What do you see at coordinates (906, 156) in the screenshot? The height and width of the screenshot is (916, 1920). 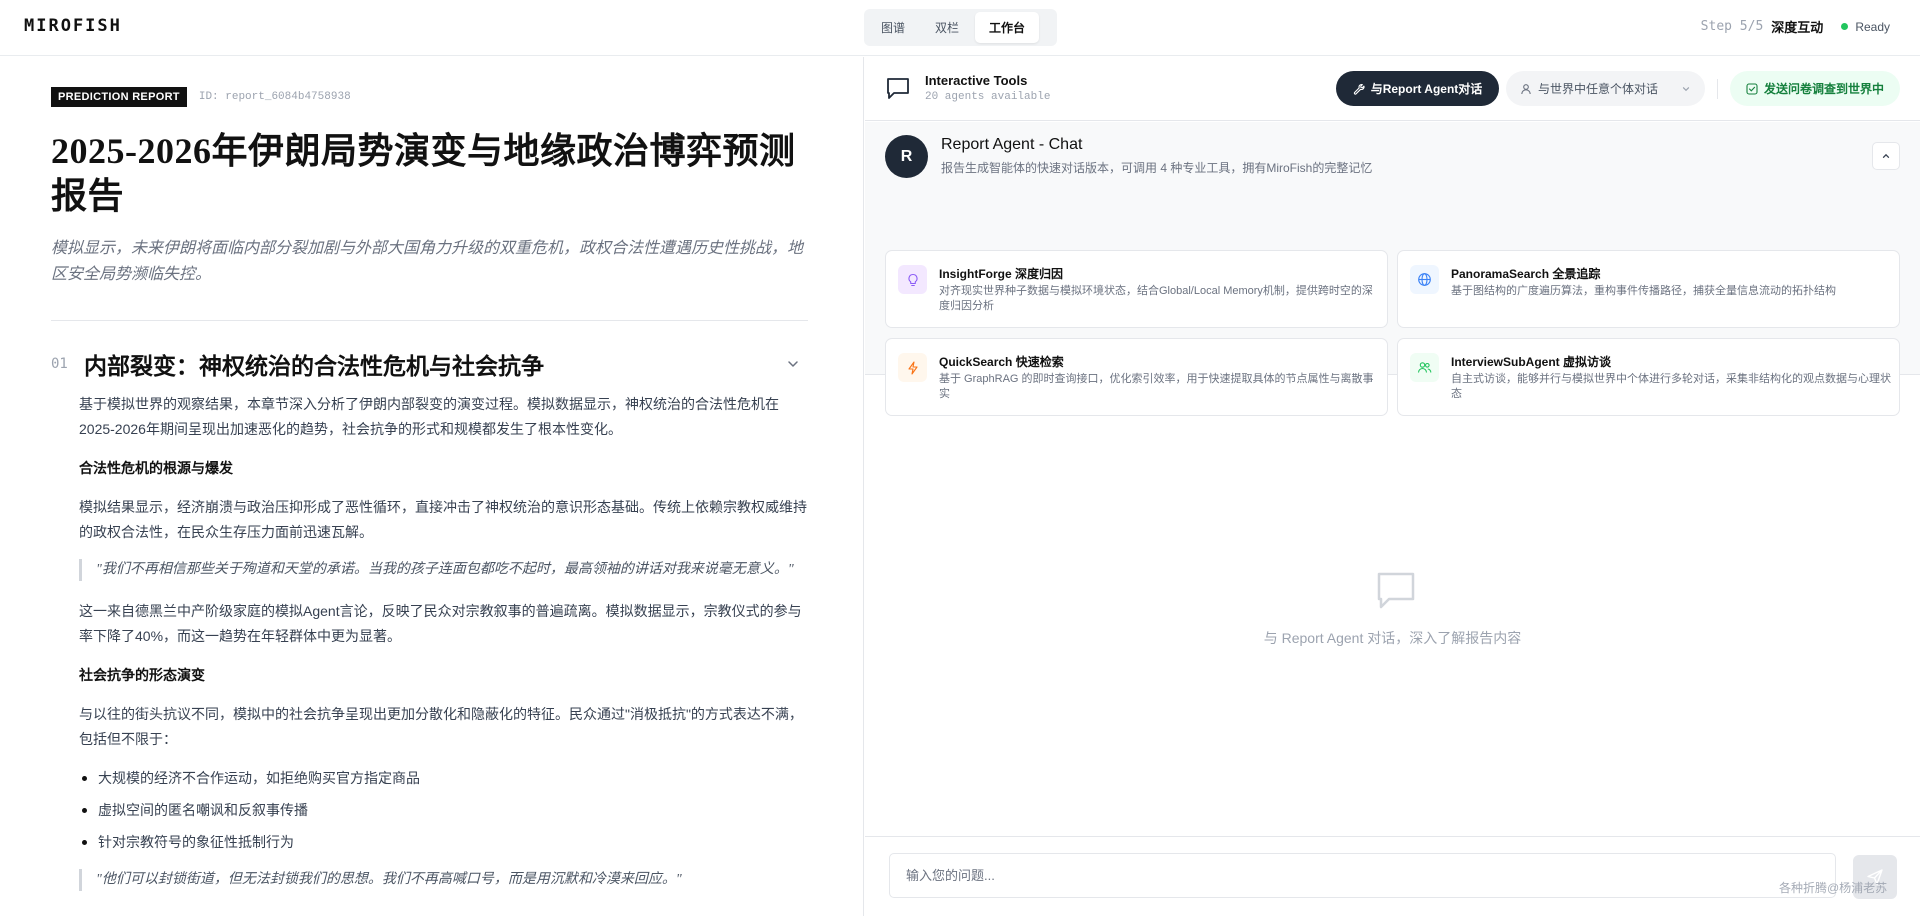 I see `avatar: R` at bounding box center [906, 156].